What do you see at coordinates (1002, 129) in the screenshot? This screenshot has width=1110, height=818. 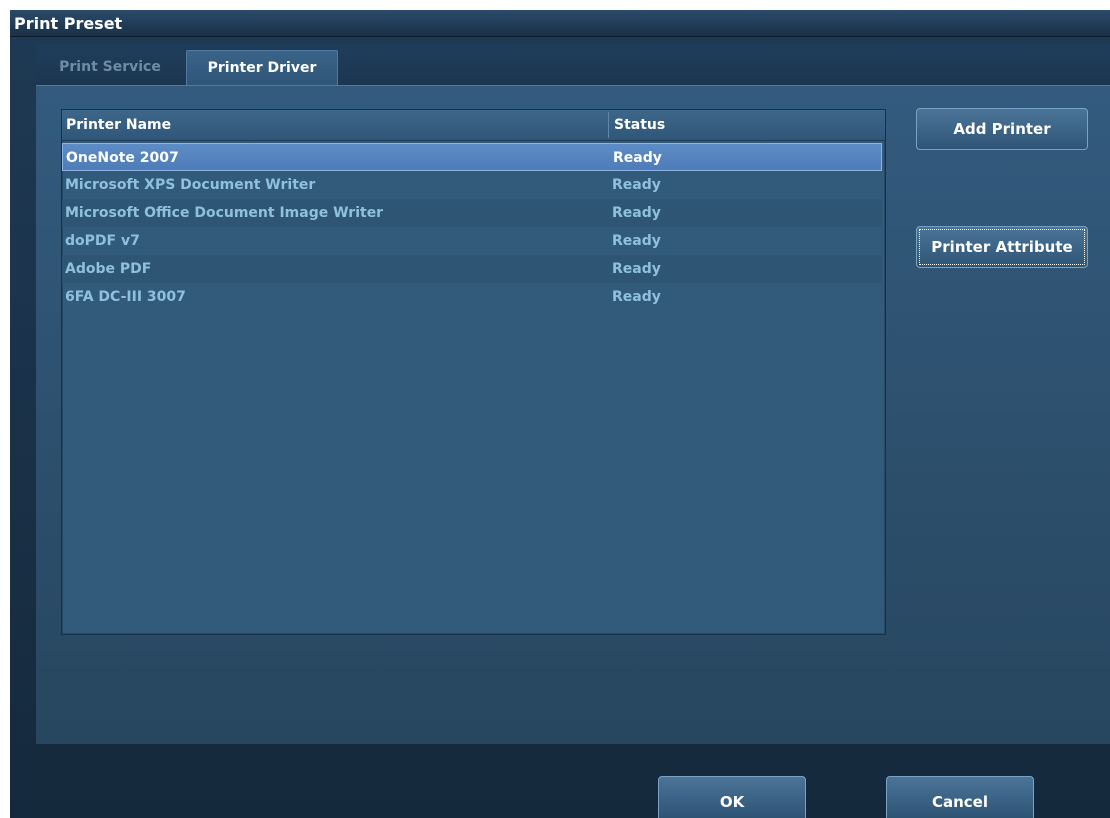 I see `add-printer-button: Add Printer` at bounding box center [1002, 129].